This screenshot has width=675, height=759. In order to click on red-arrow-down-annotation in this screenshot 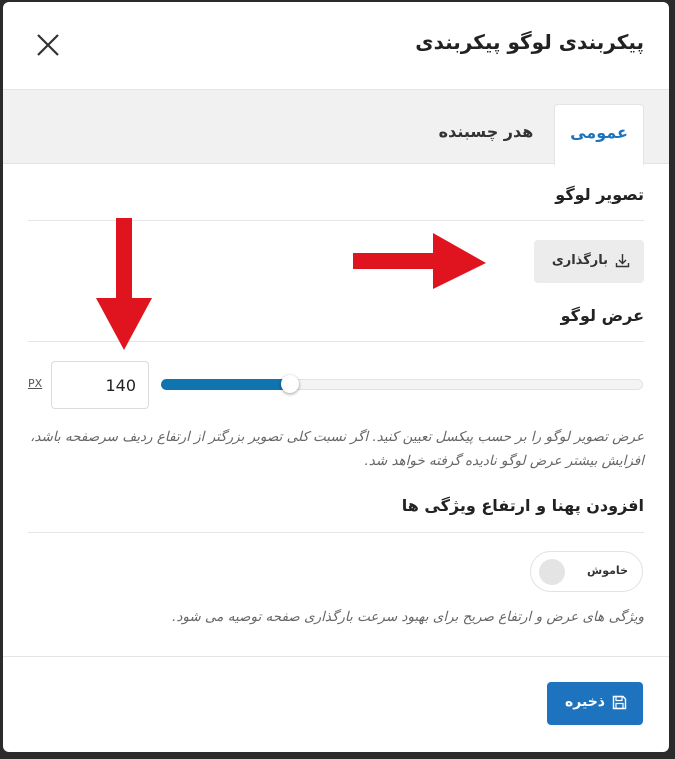, I will do `click(124, 284)`.